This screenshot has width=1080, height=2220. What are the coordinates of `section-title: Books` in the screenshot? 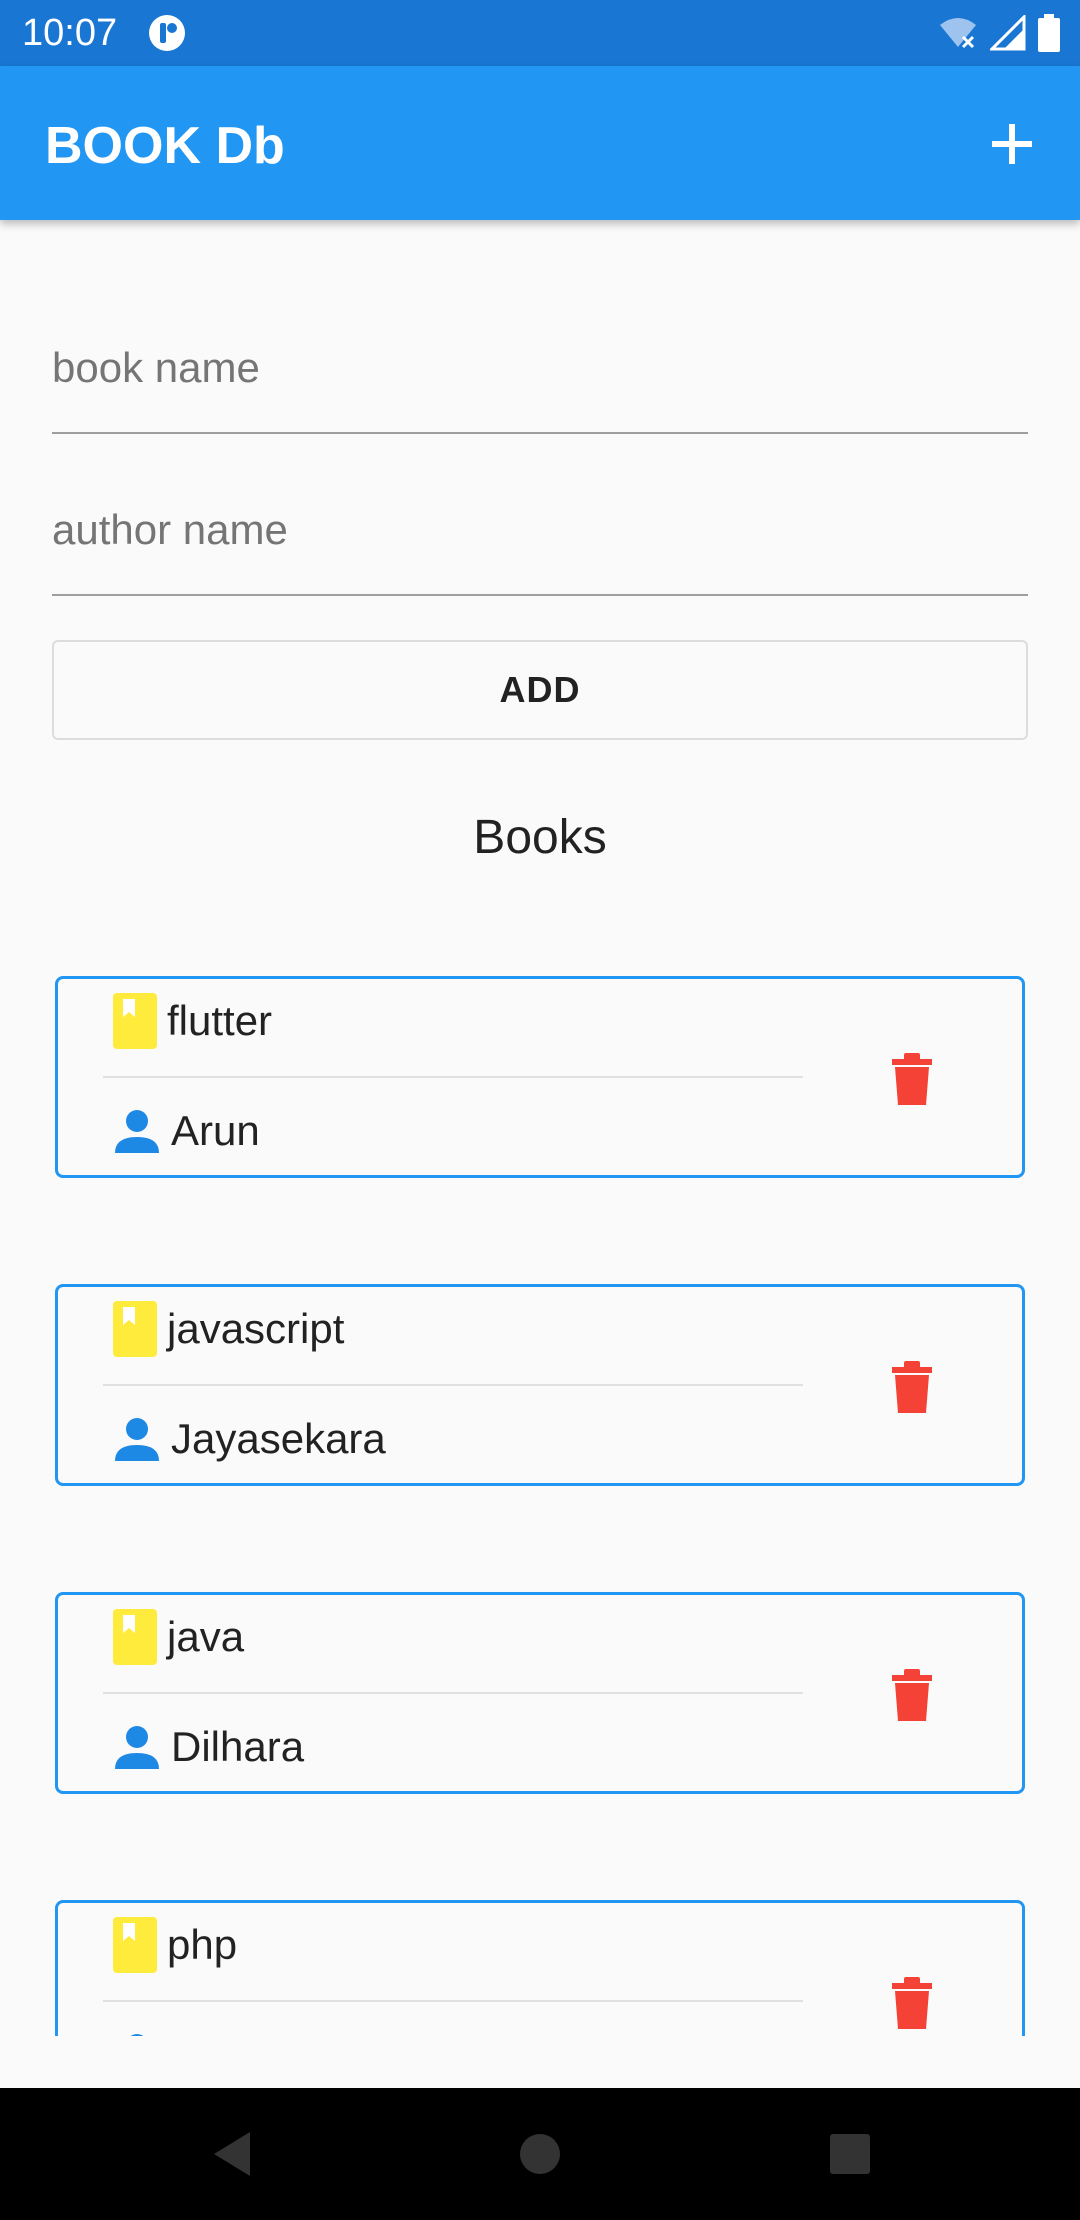 It's located at (540, 837).